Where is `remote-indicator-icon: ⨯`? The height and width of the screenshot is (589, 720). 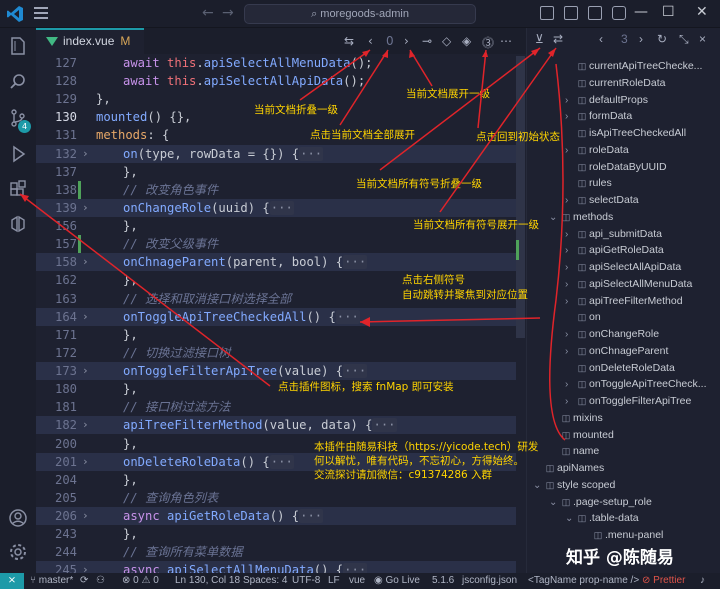 remote-indicator-icon: ⨯ is located at coordinates (12, 581).